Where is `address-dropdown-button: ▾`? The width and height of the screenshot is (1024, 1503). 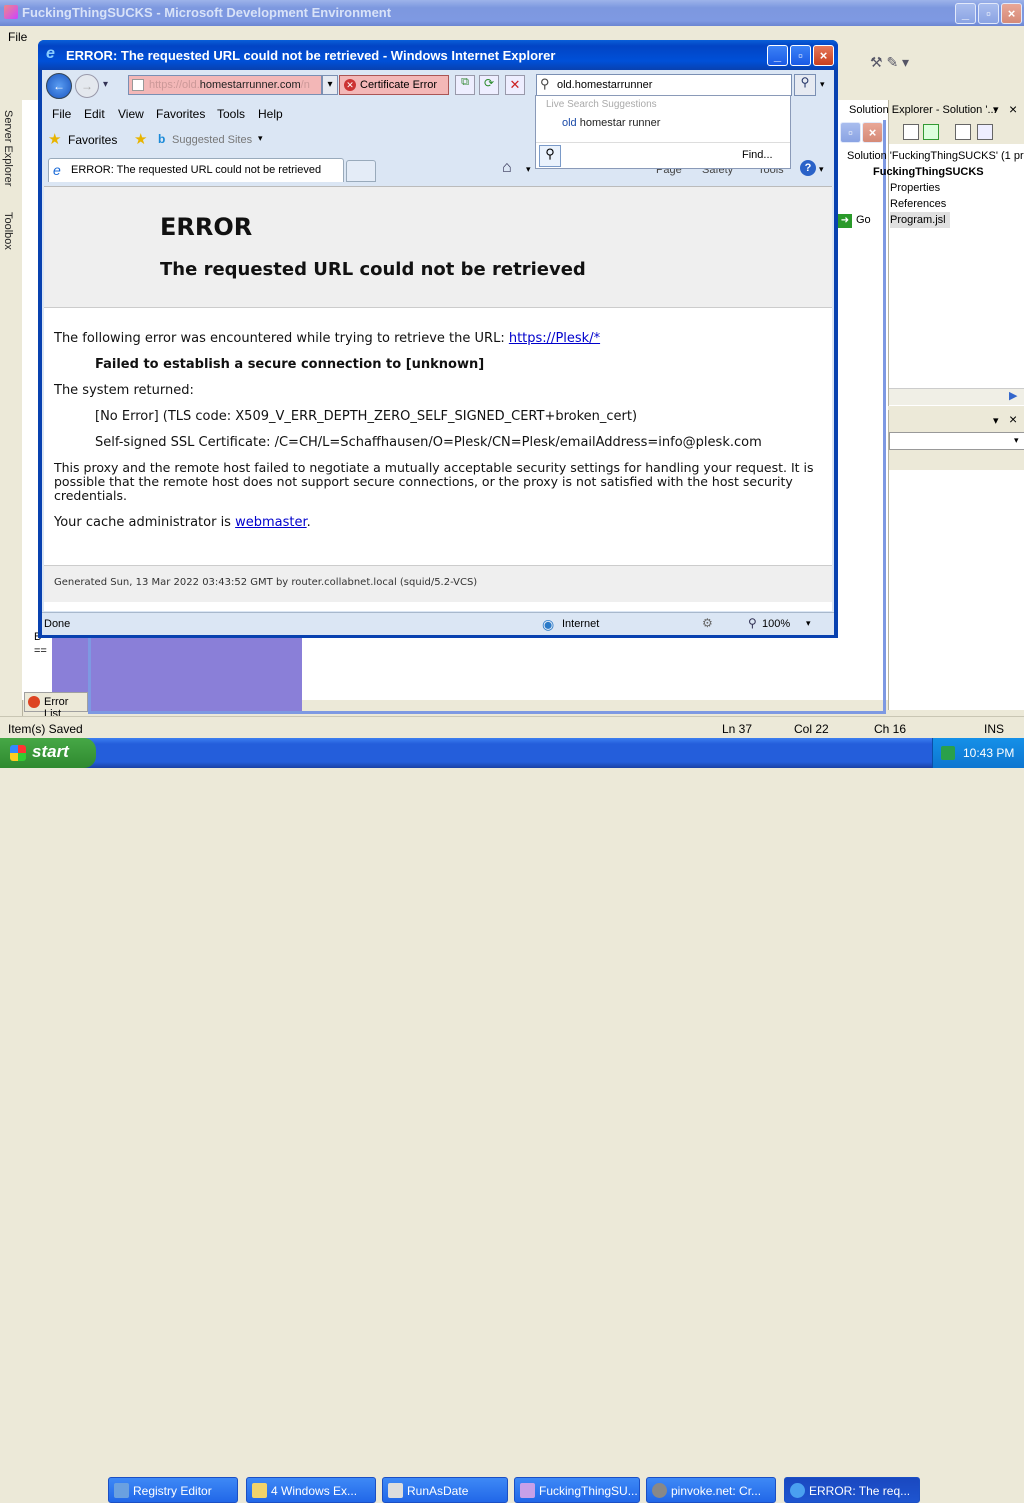
address-dropdown-button: ▾ is located at coordinates (330, 85).